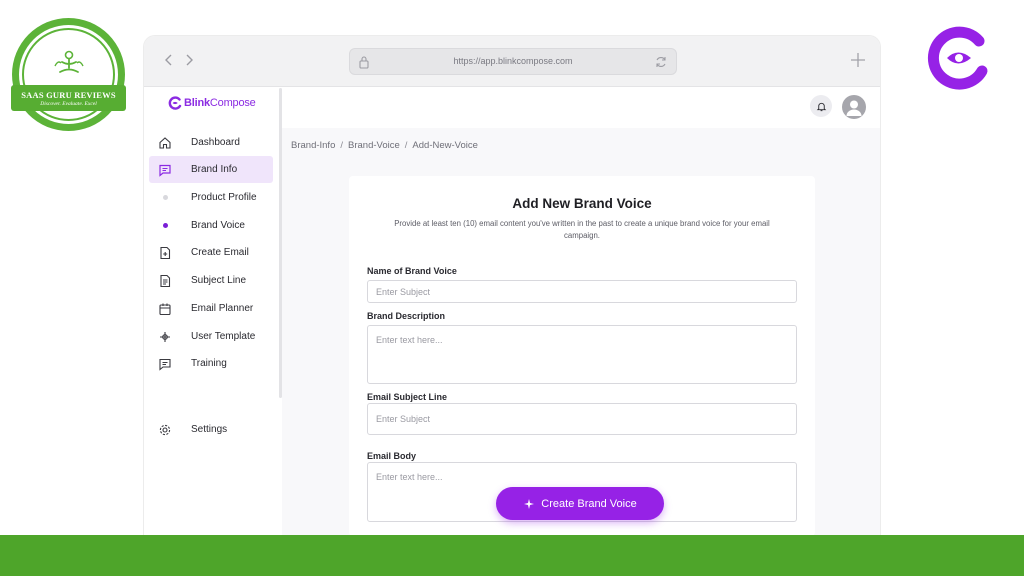 Image resolution: width=1024 pixels, height=576 pixels. I want to click on browser-chrome: https://app.blinkcompose.com, so click(512, 61).